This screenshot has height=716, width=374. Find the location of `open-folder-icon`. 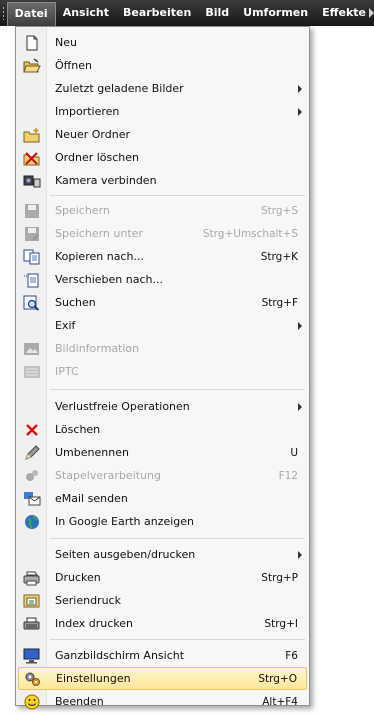

open-folder-icon is located at coordinates (32, 65).